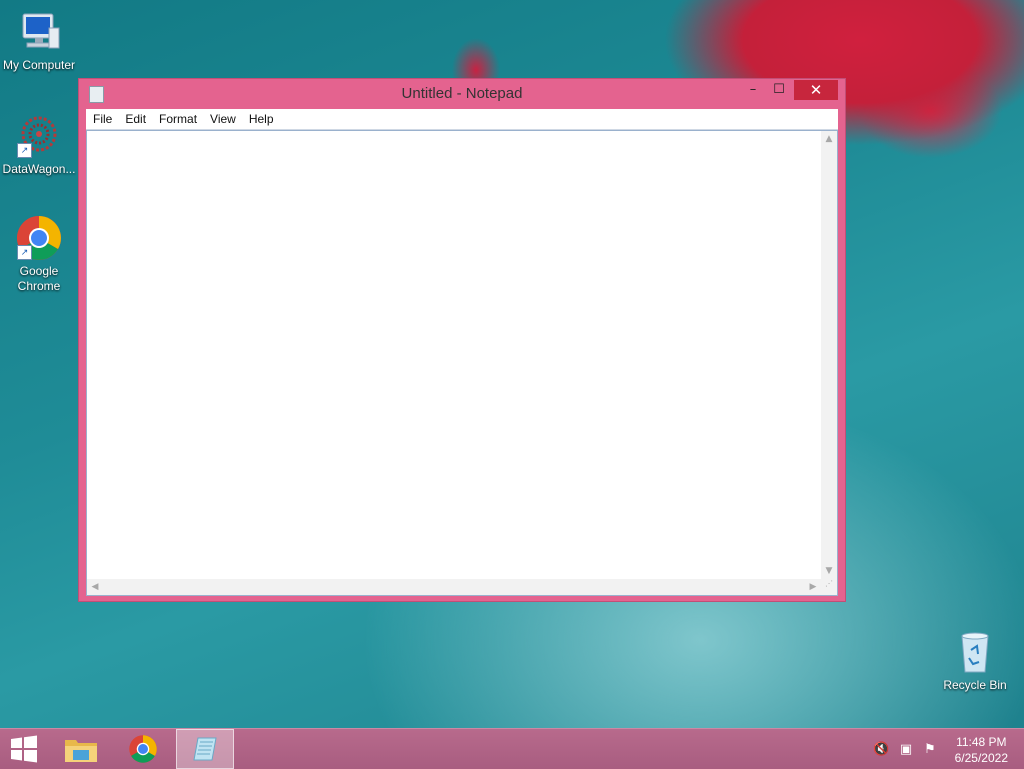  What do you see at coordinates (102, 117) in the screenshot?
I see `menu-file: File` at bounding box center [102, 117].